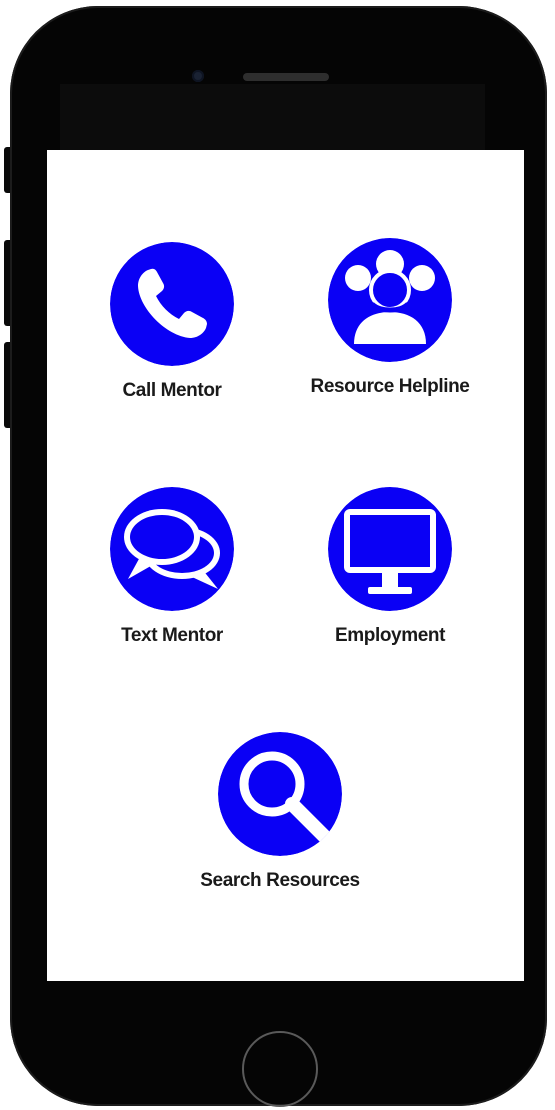  What do you see at coordinates (272, 117) in the screenshot?
I see `top-bezel` at bounding box center [272, 117].